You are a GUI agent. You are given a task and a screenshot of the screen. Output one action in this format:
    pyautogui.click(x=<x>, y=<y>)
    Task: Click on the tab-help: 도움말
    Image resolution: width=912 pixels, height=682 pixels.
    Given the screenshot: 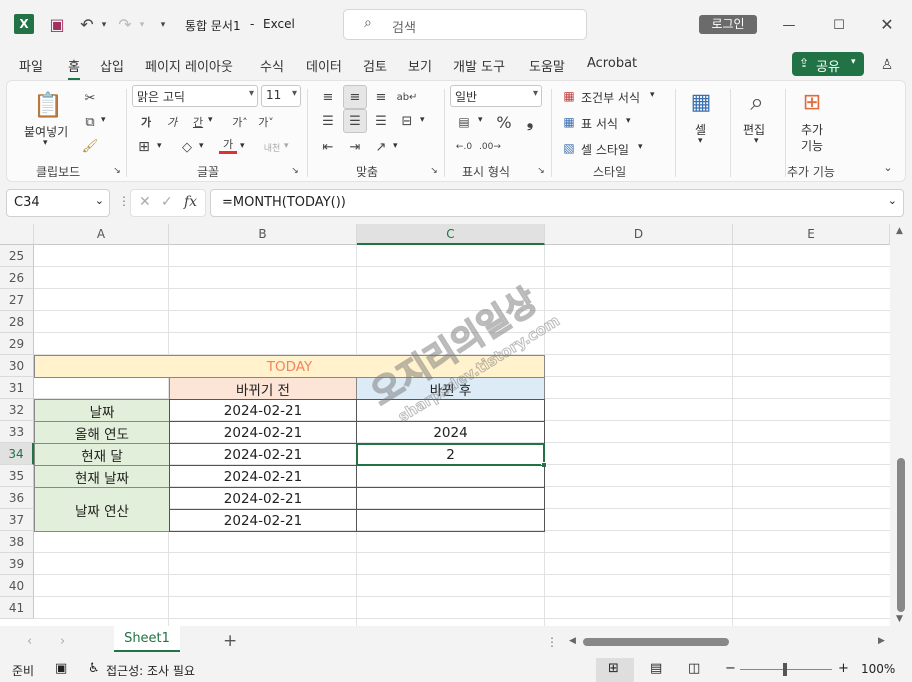 What is the action you would take?
    pyautogui.click(x=547, y=65)
    